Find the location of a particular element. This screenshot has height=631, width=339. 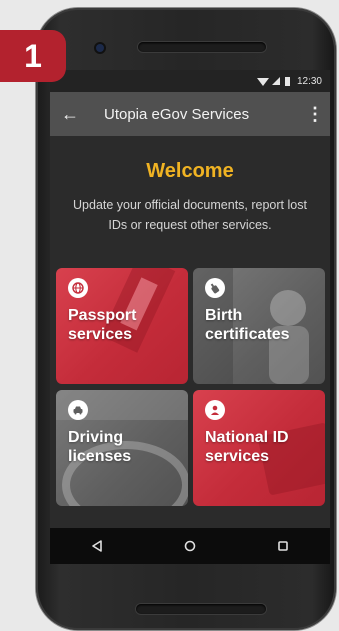

system-nav-bar is located at coordinates (190, 546).